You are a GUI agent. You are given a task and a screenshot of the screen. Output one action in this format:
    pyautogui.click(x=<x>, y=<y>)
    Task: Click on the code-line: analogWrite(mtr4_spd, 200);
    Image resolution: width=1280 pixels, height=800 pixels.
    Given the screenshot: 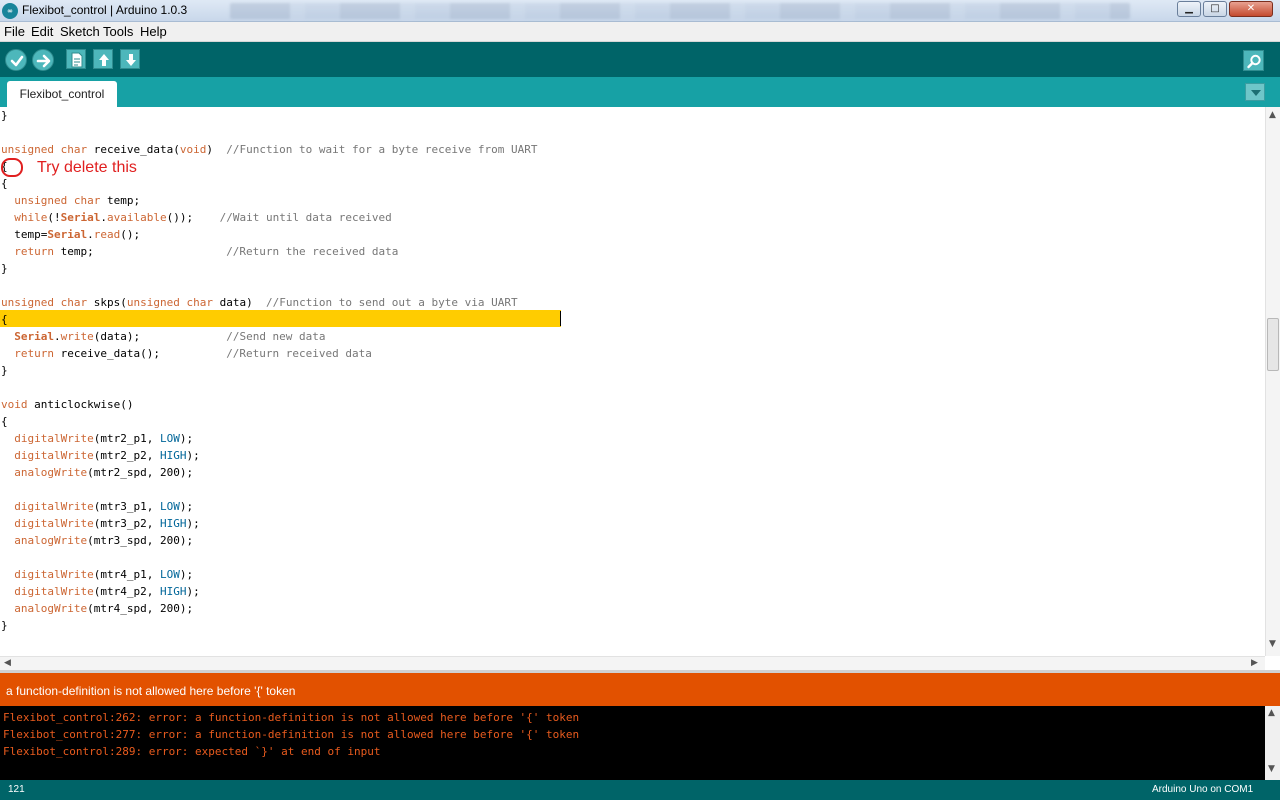 What is the action you would take?
    pyautogui.click(x=97, y=608)
    